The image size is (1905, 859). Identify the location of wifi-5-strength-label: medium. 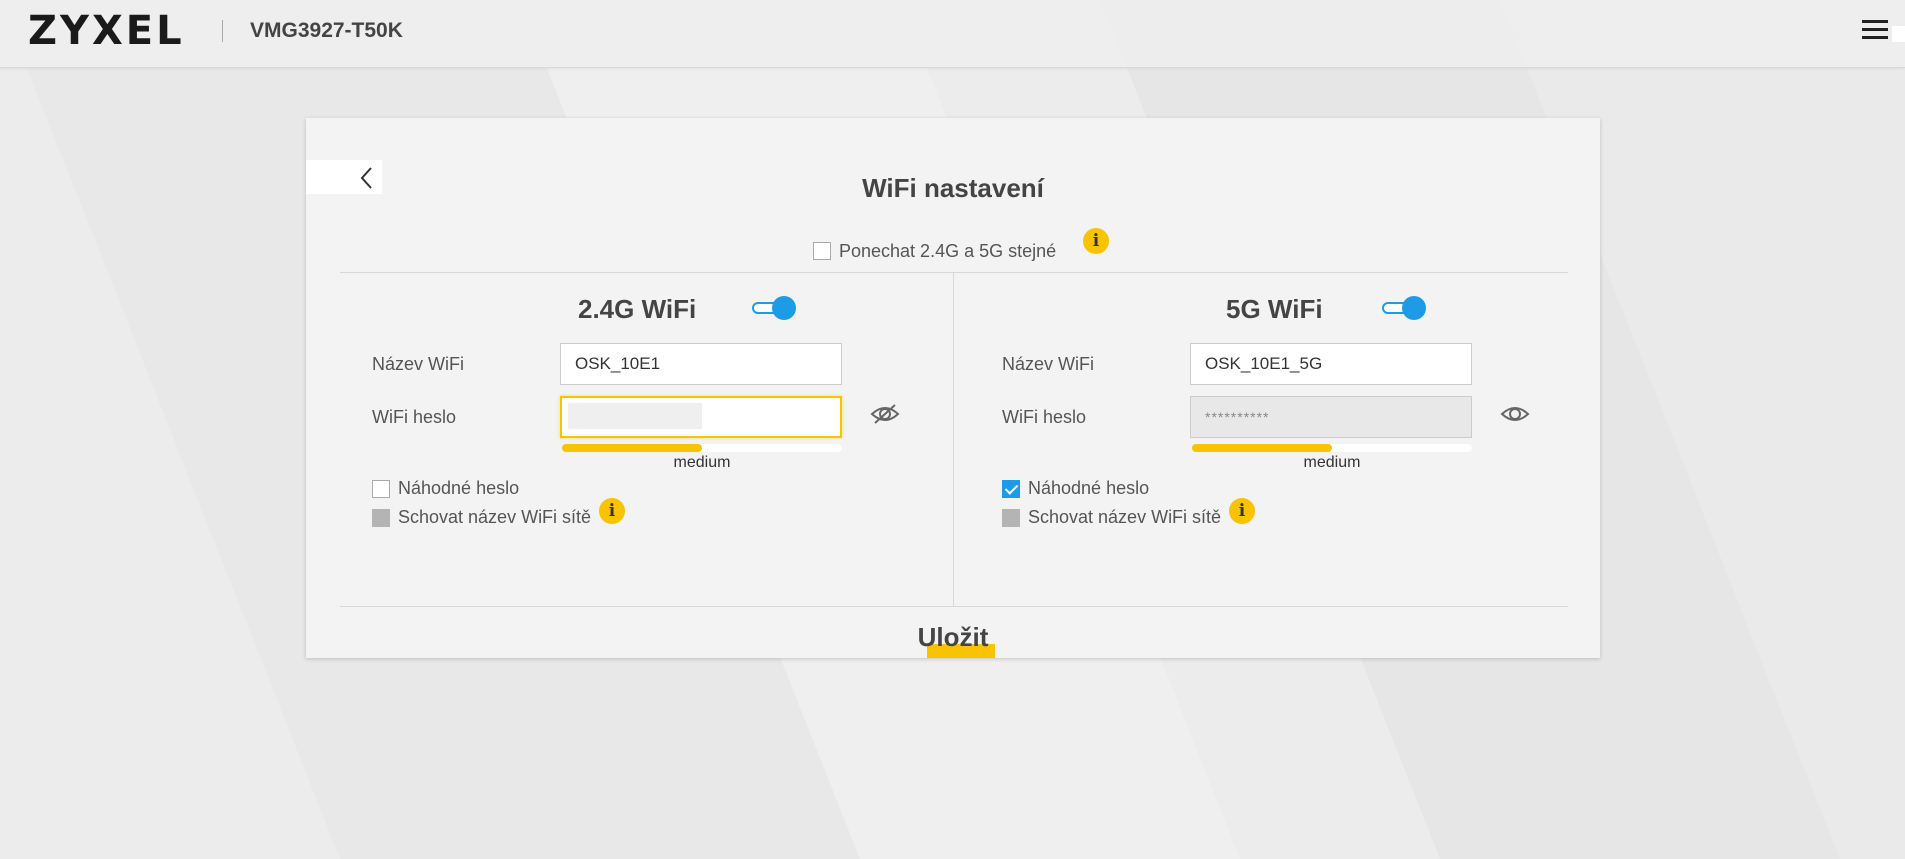
(1332, 462).